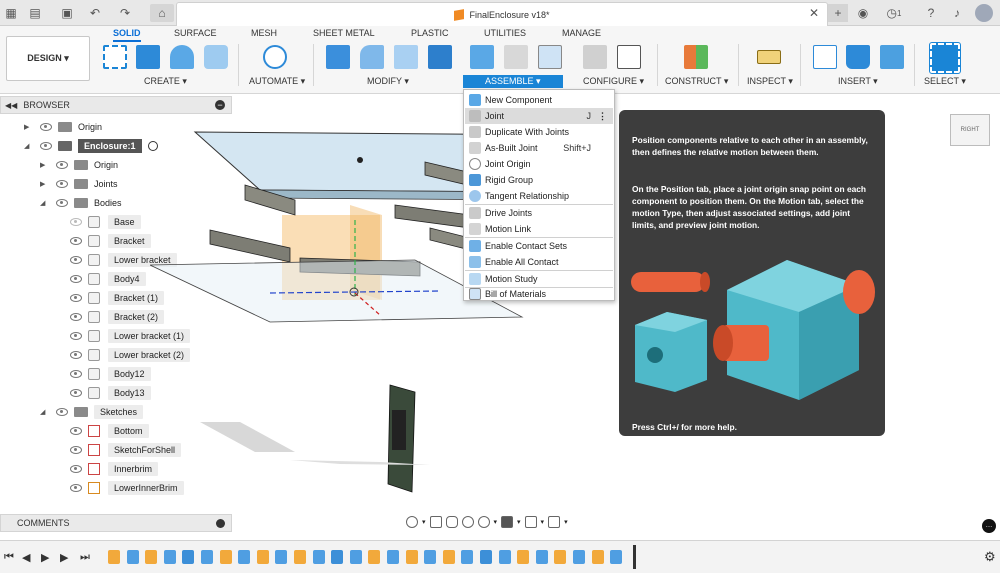 This screenshot has width=1000, height=573. What do you see at coordinates (430, 33) in the screenshot?
I see `tab-plastic: PLASTIC` at bounding box center [430, 33].